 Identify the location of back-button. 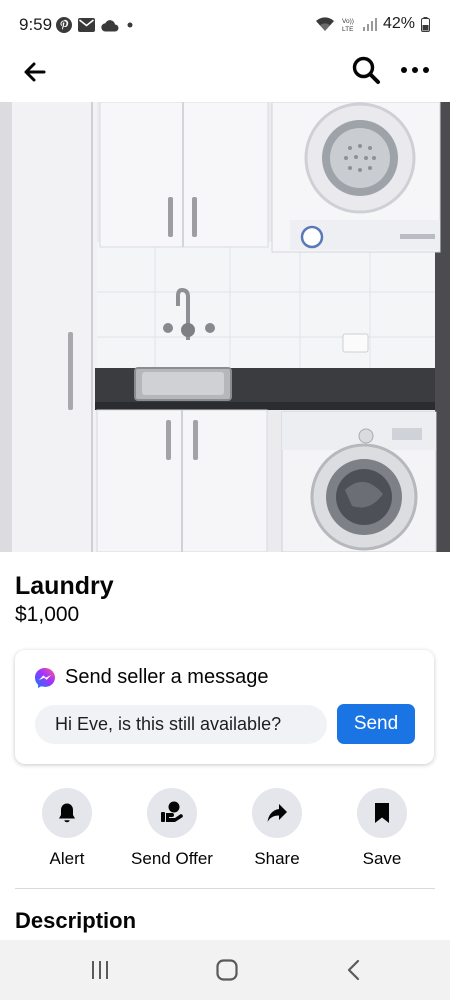
(36, 72).